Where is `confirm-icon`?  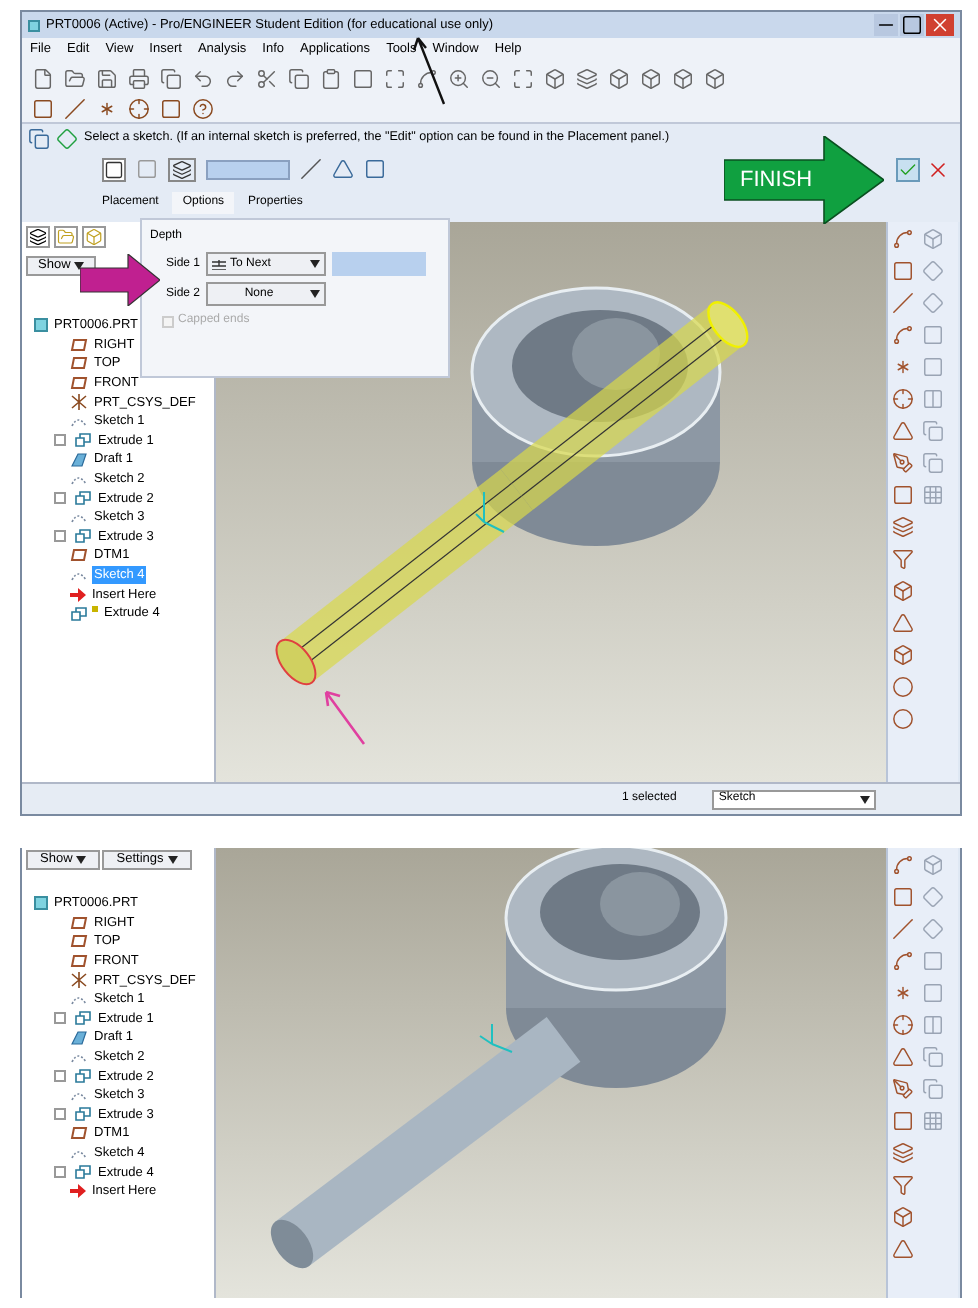 confirm-icon is located at coordinates (908, 169).